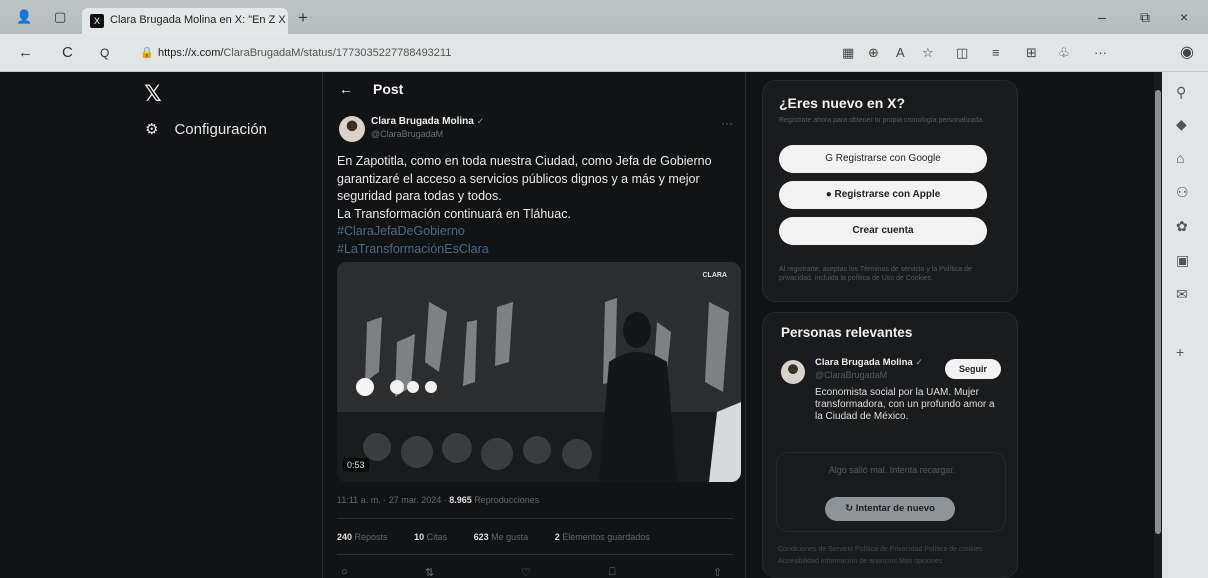 This screenshot has height=578, width=1208. I want to click on google-signup-button: G Registrarse con Google, so click(883, 159).